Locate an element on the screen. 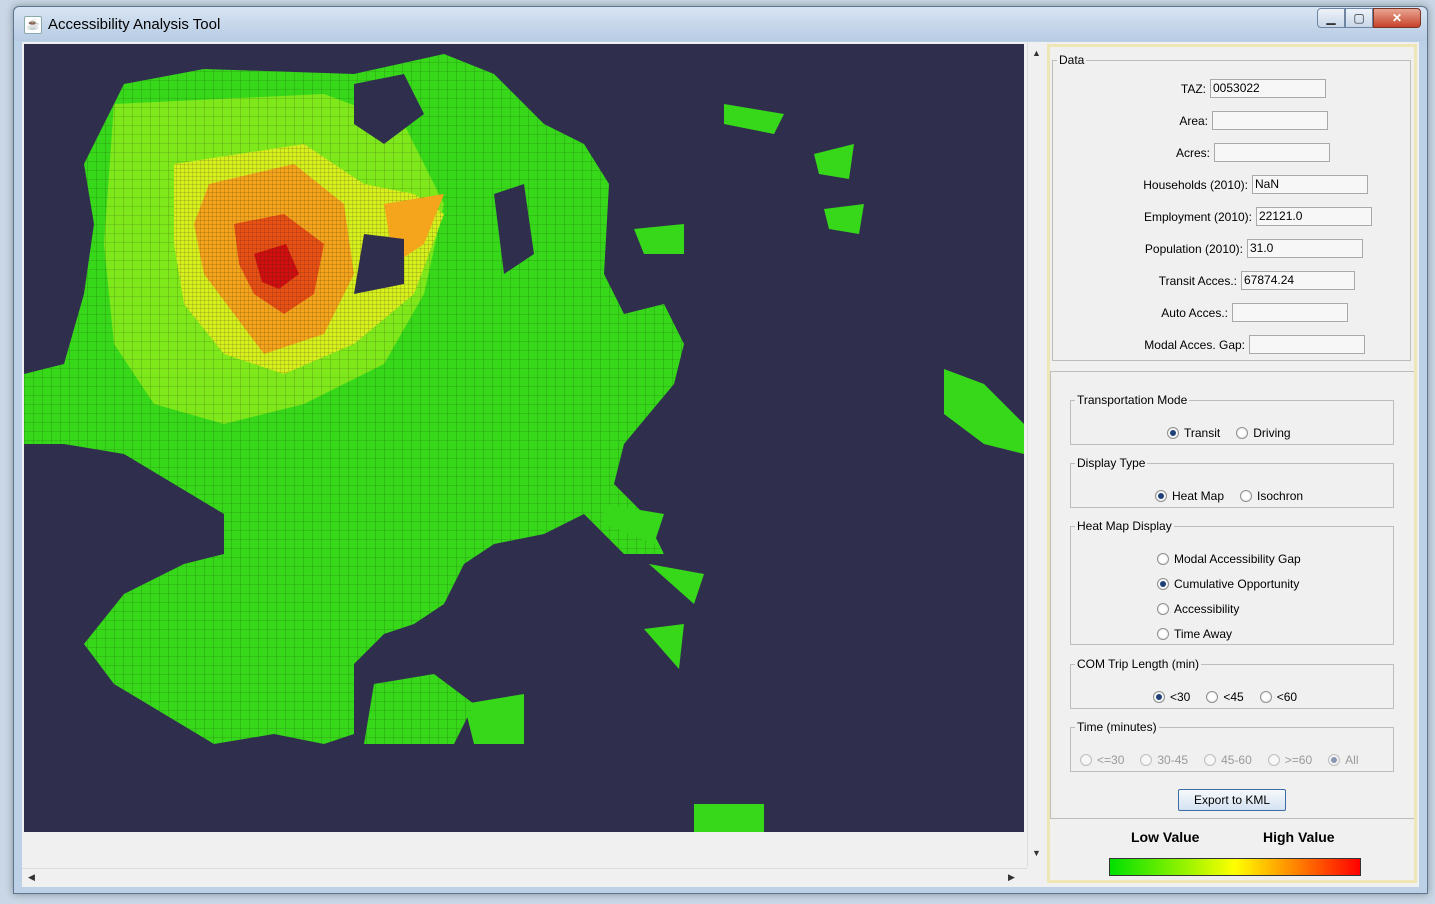 The width and height of the screenshot is (1435, 904). color-legend: Low Value High Value is located at coordinates (1231, 851).